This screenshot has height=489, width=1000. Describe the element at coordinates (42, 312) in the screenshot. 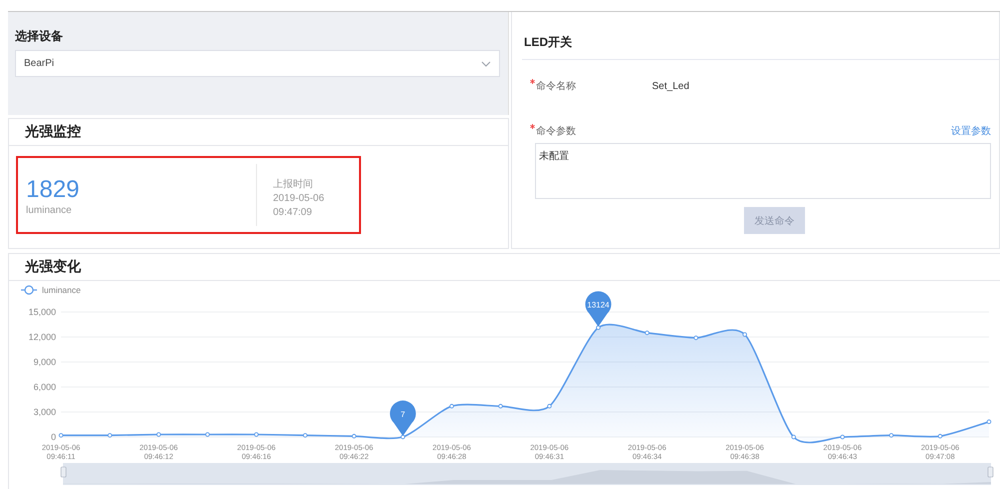

I see `y-tick-label: 15,000` at that location.